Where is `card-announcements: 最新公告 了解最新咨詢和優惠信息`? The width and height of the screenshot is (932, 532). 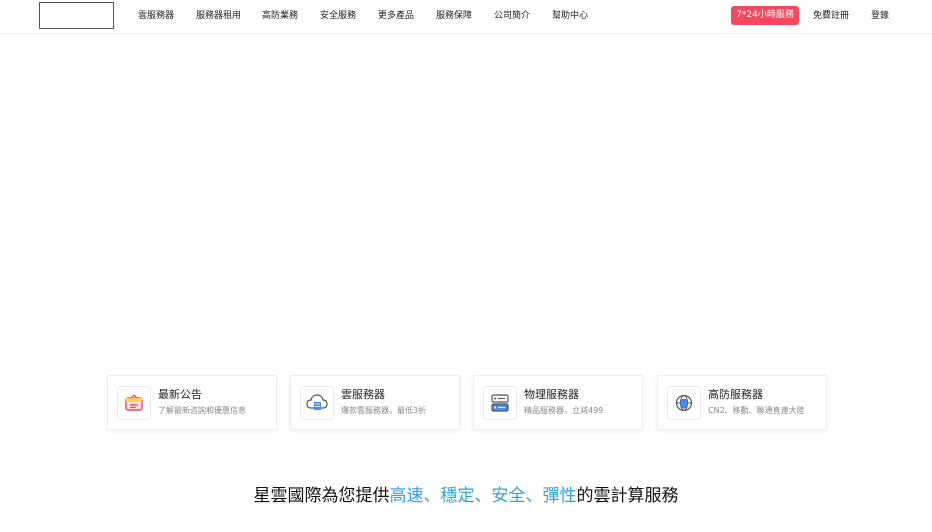
card-announcements: 最新公告 了解最新咨詢和優惠信息 is located at coordinates (192, 402).